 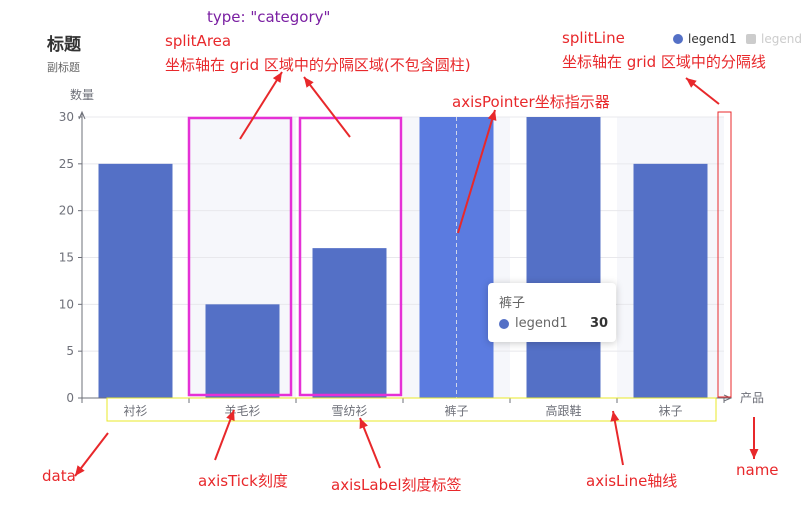 I want to click on y-tick-label: 5, so click(x=70, y=351).